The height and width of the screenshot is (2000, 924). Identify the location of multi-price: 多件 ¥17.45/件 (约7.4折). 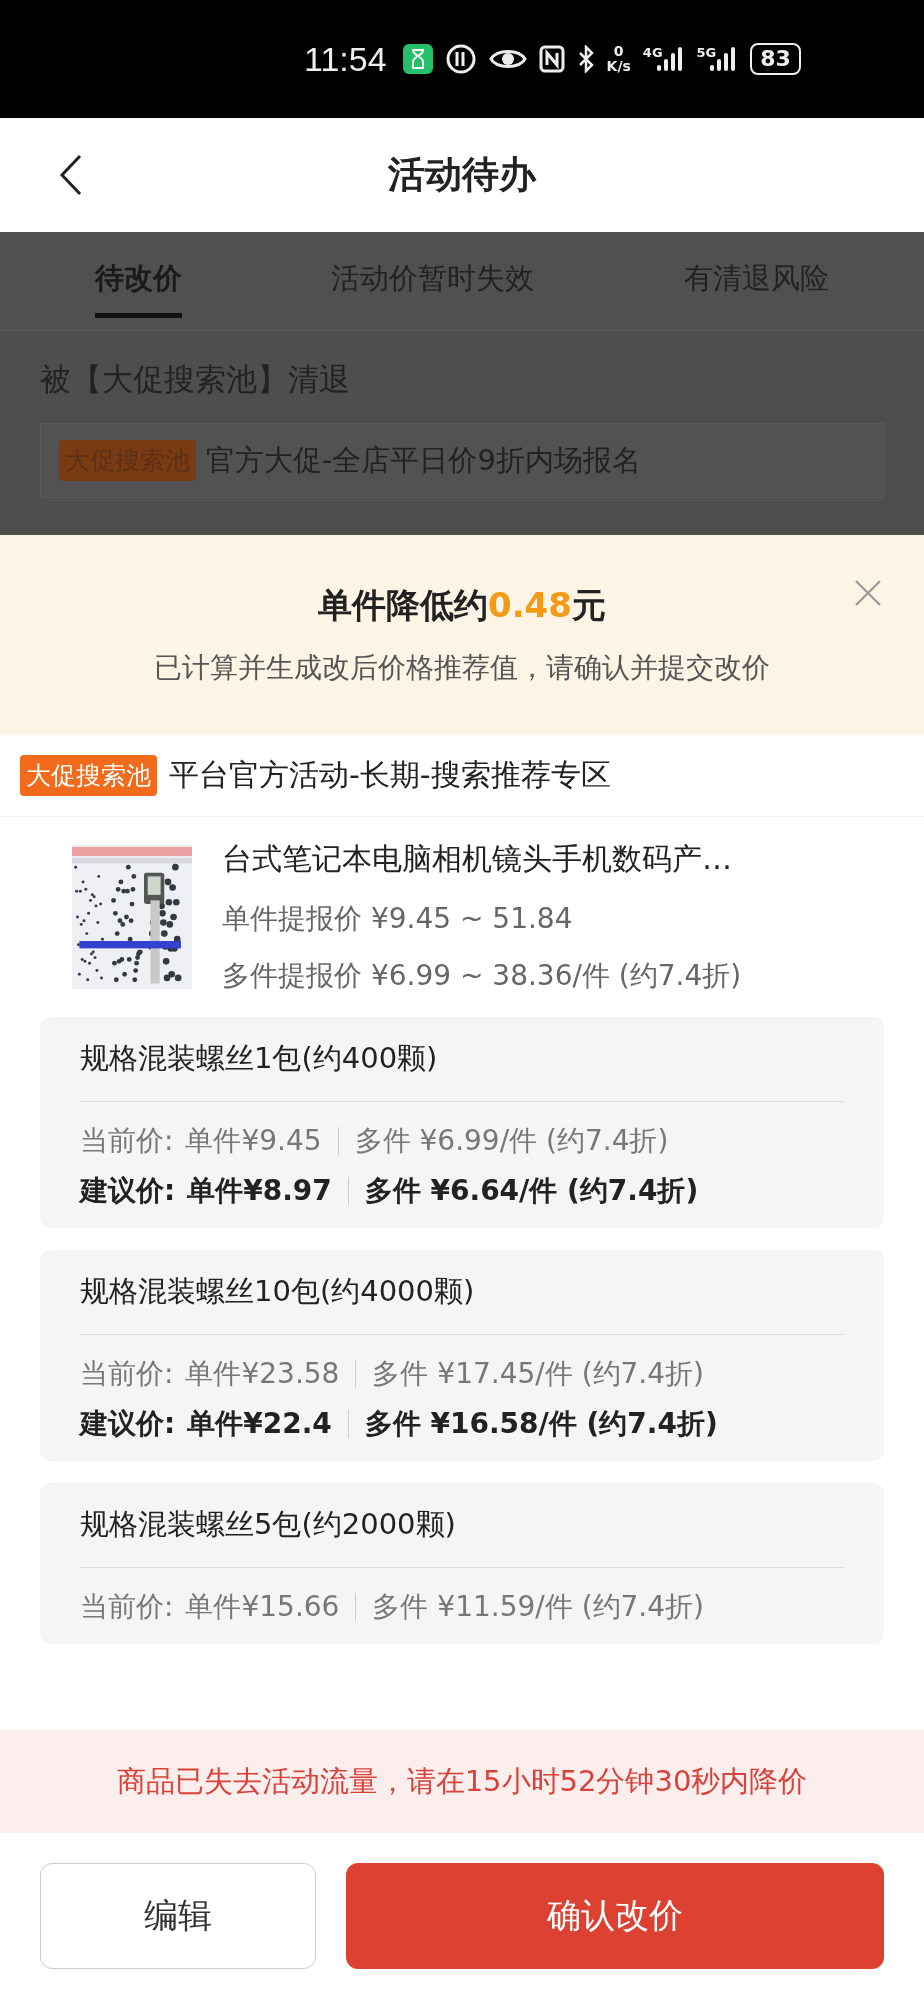
(538, 1374).